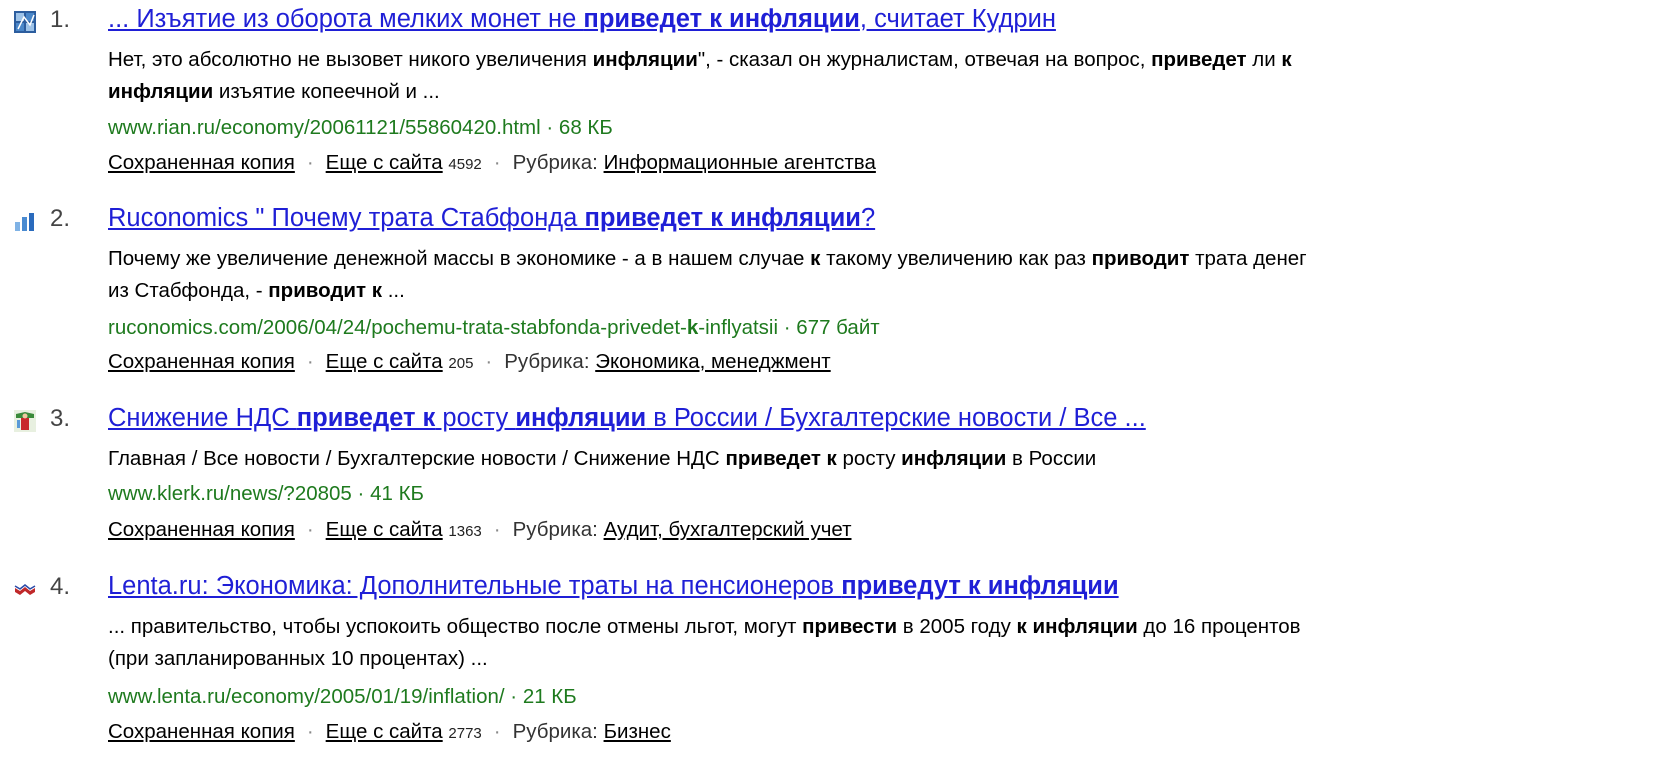  Describe the element at coordinates (25, 589) in the screenshot. I see `lenta-icon` at that location.